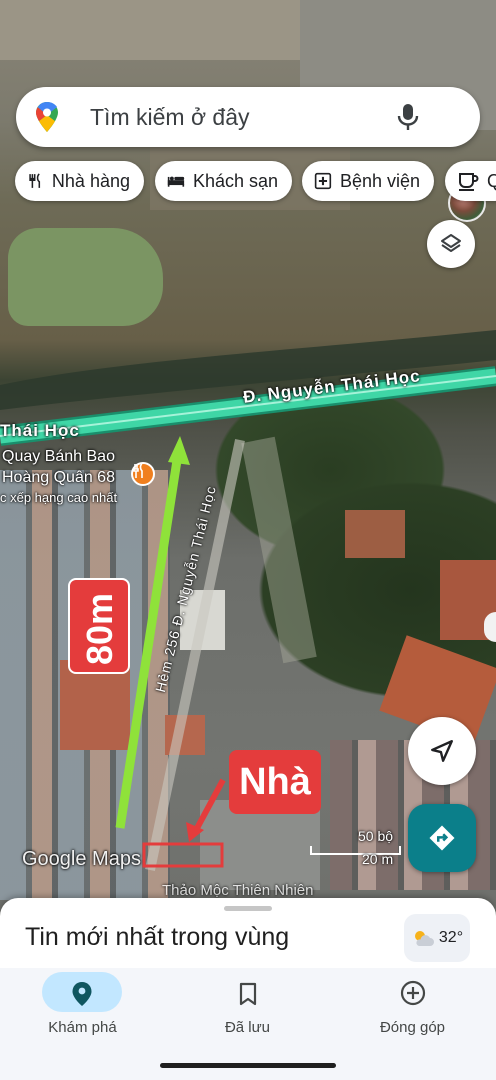  I want to click on hotel-icon, so click(176, 181).